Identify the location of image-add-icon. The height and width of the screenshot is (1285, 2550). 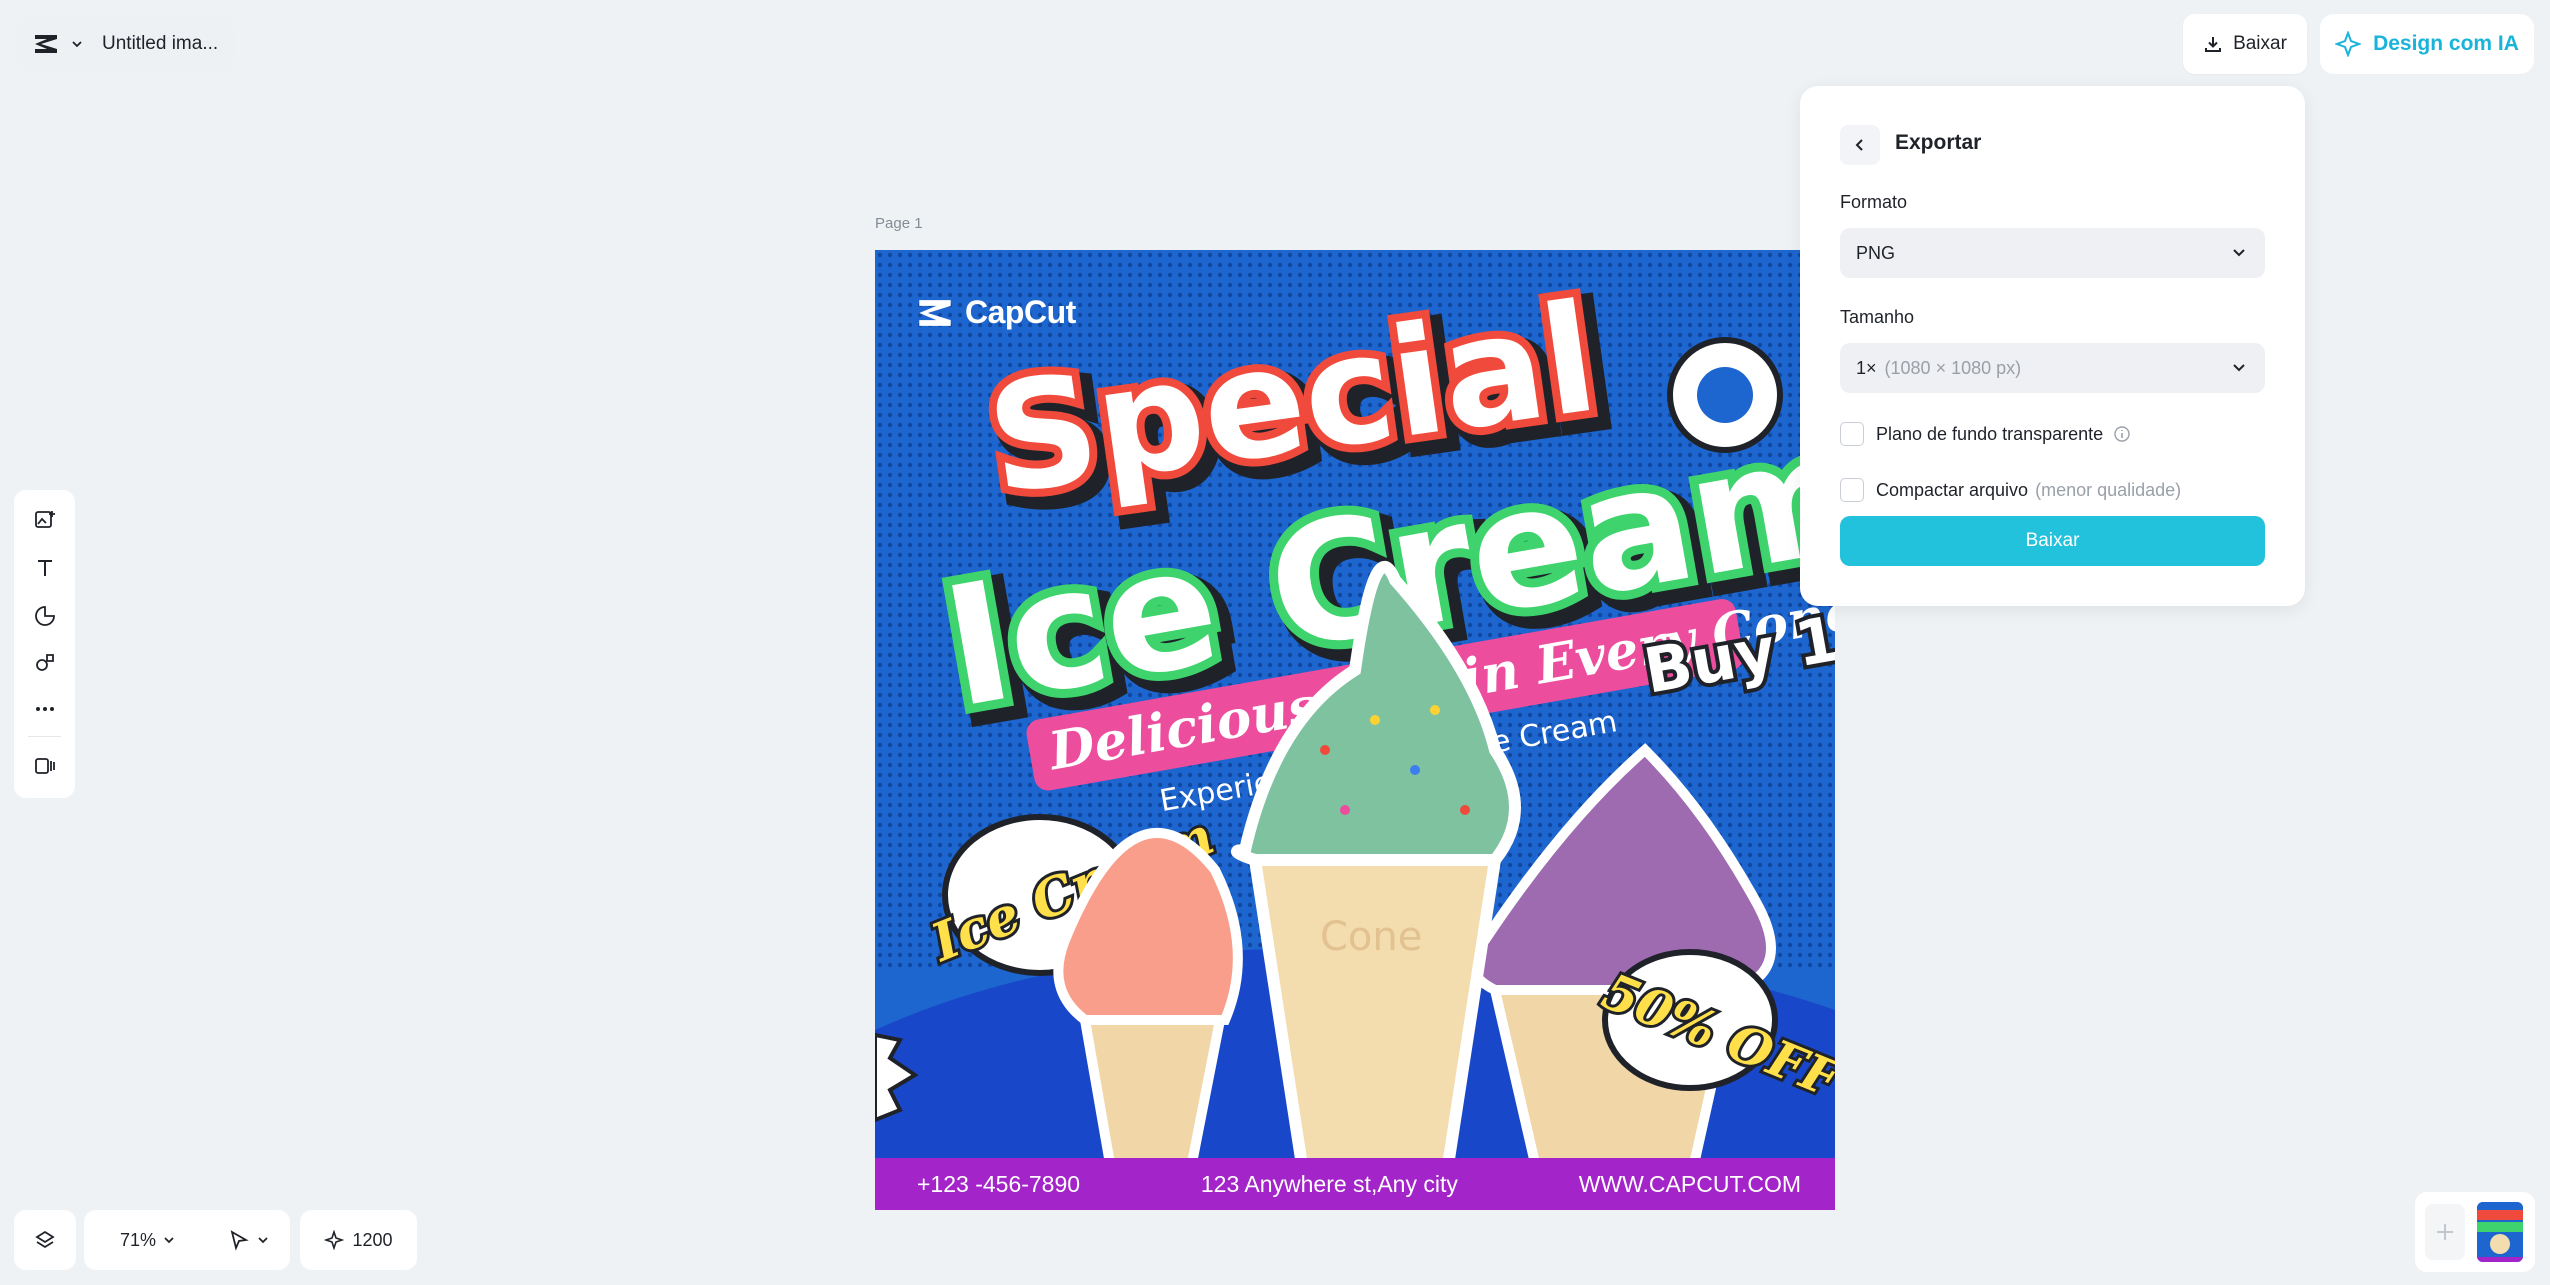
(45, 520).